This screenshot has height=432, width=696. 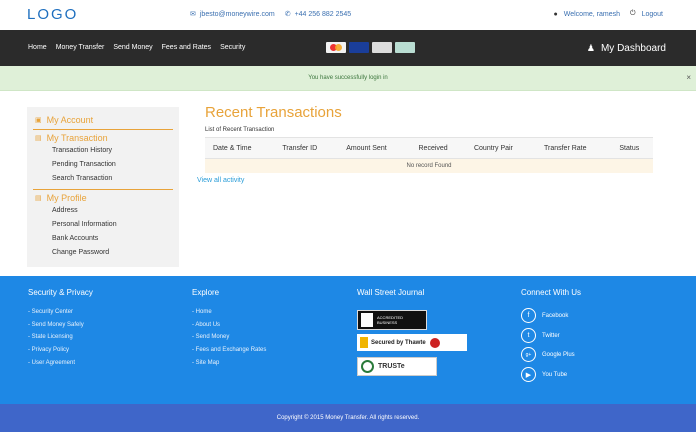 What do you see at coordinates (229, 353) in the screenshot?
I see `footer-link: - Fees and Exchange Rates` at bounding box center [229, 353].